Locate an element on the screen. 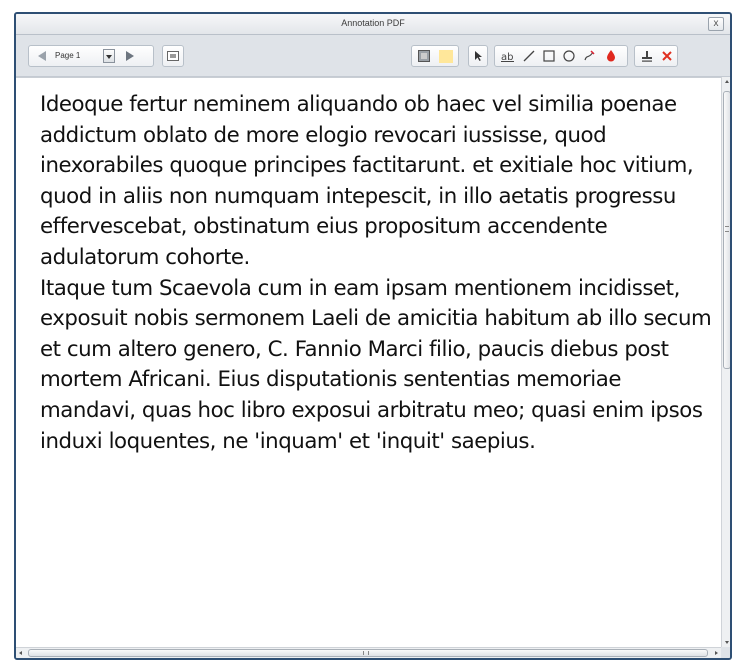 Image resolution: width=746 pixels, height=664 pixels. prev-page-button is located at coordinates (42, 56).